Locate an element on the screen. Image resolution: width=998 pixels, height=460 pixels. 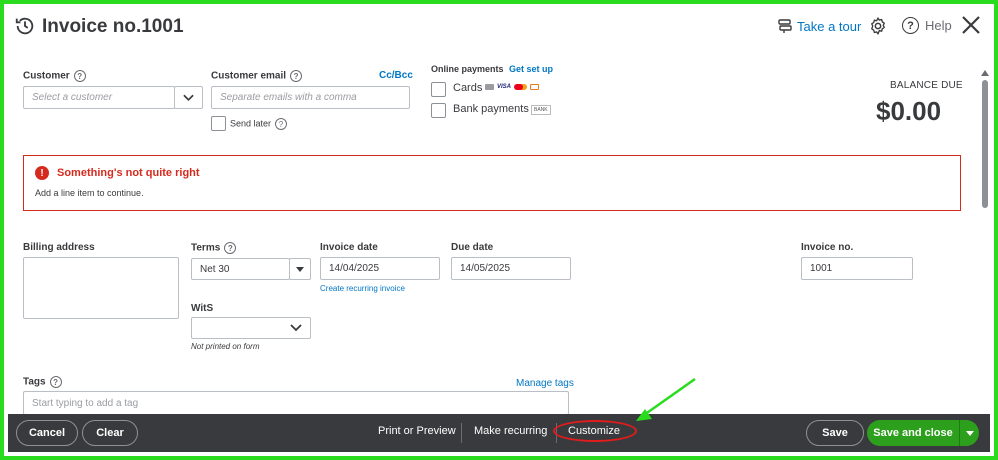
cancel-button: Cancel is located at coordinates (47, 433).